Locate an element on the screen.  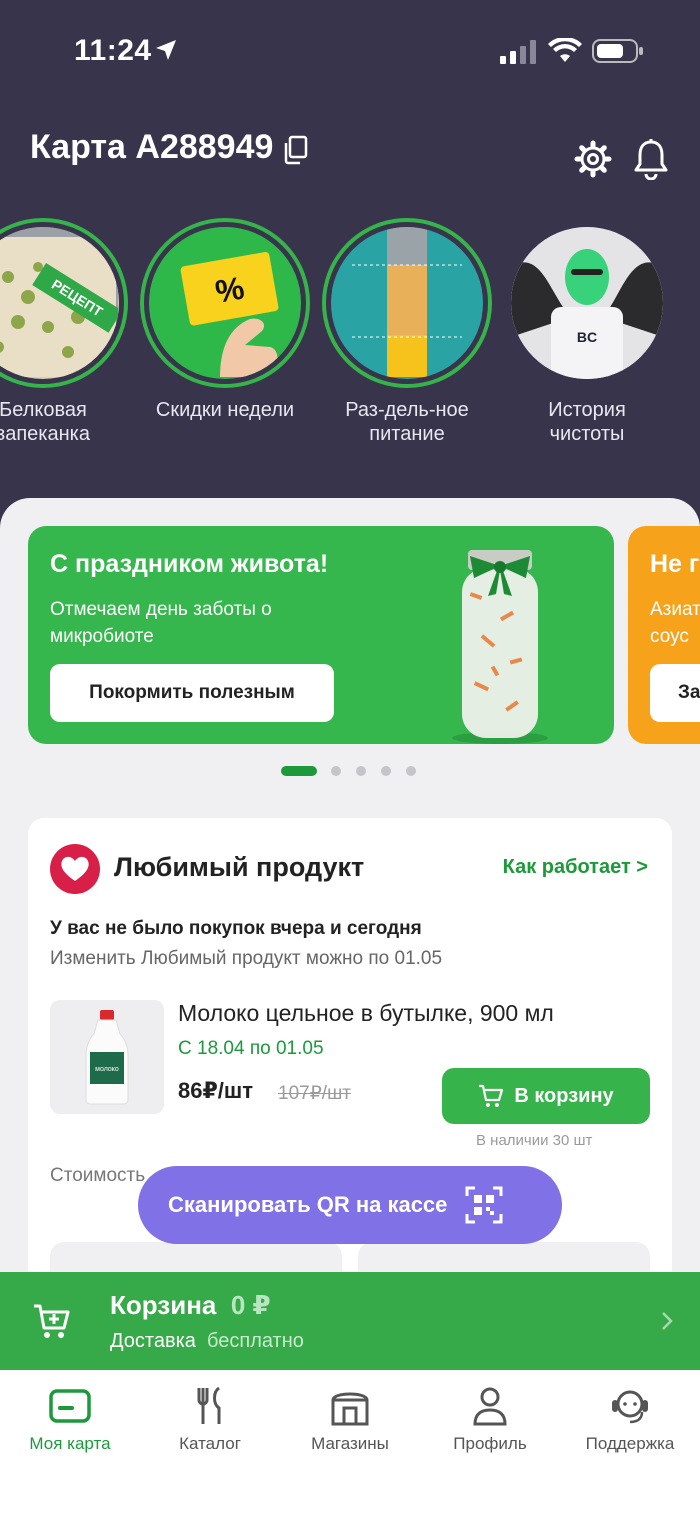
store-icon is located at coordinates (350, 1409).